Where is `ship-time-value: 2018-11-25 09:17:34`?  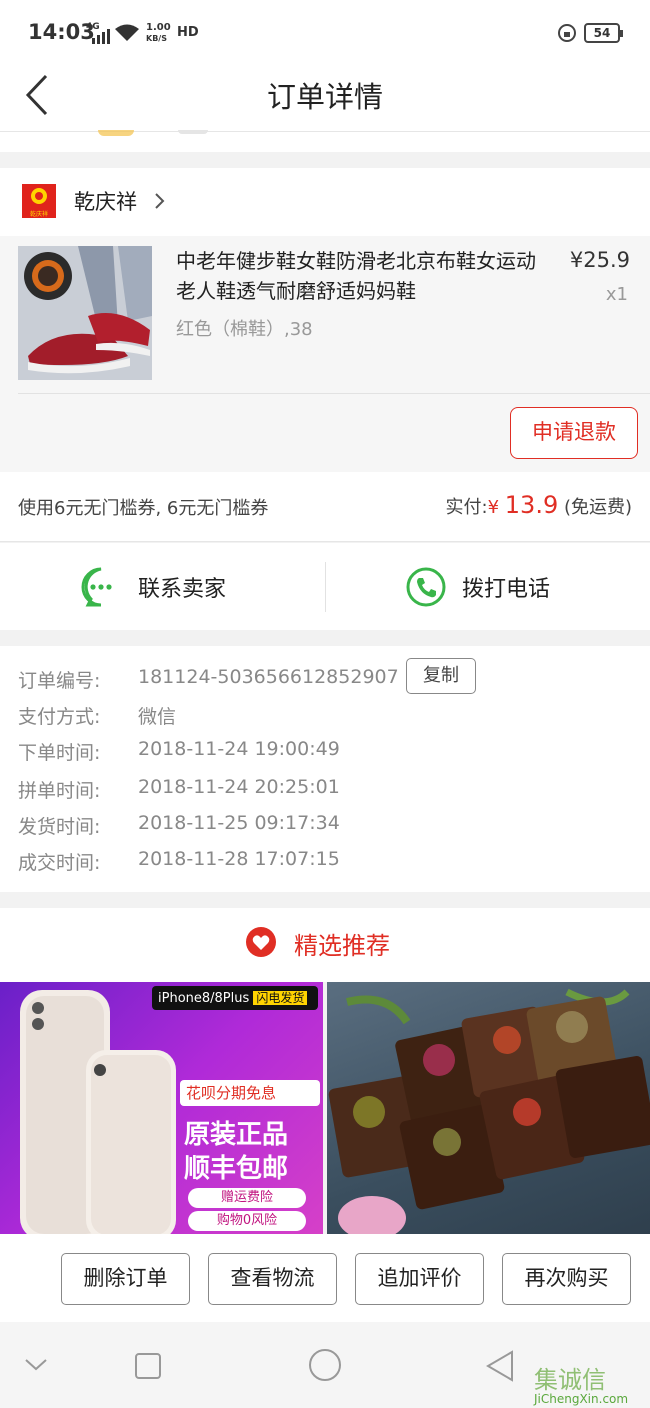 ship-time-value: 2018-11-25 09:17:34 is located at coordinates (239, 823).